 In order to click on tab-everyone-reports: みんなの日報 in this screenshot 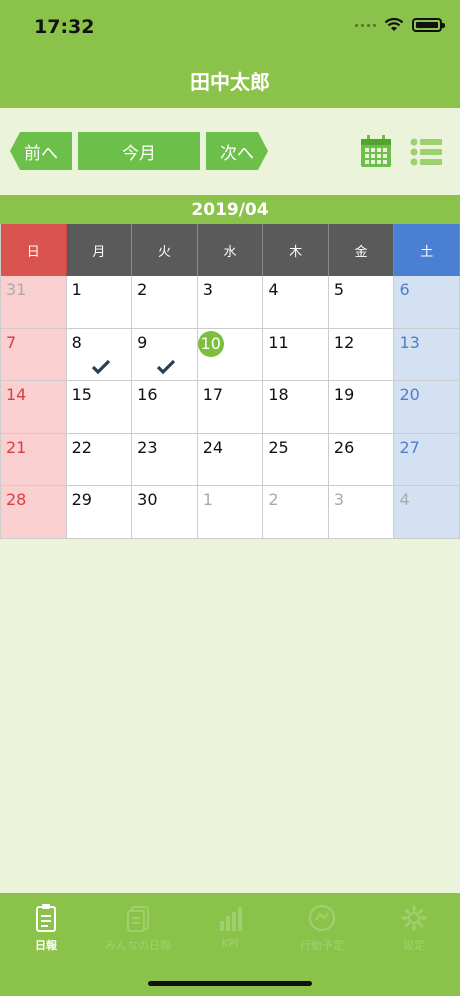, I will do `click(138, 930)`.